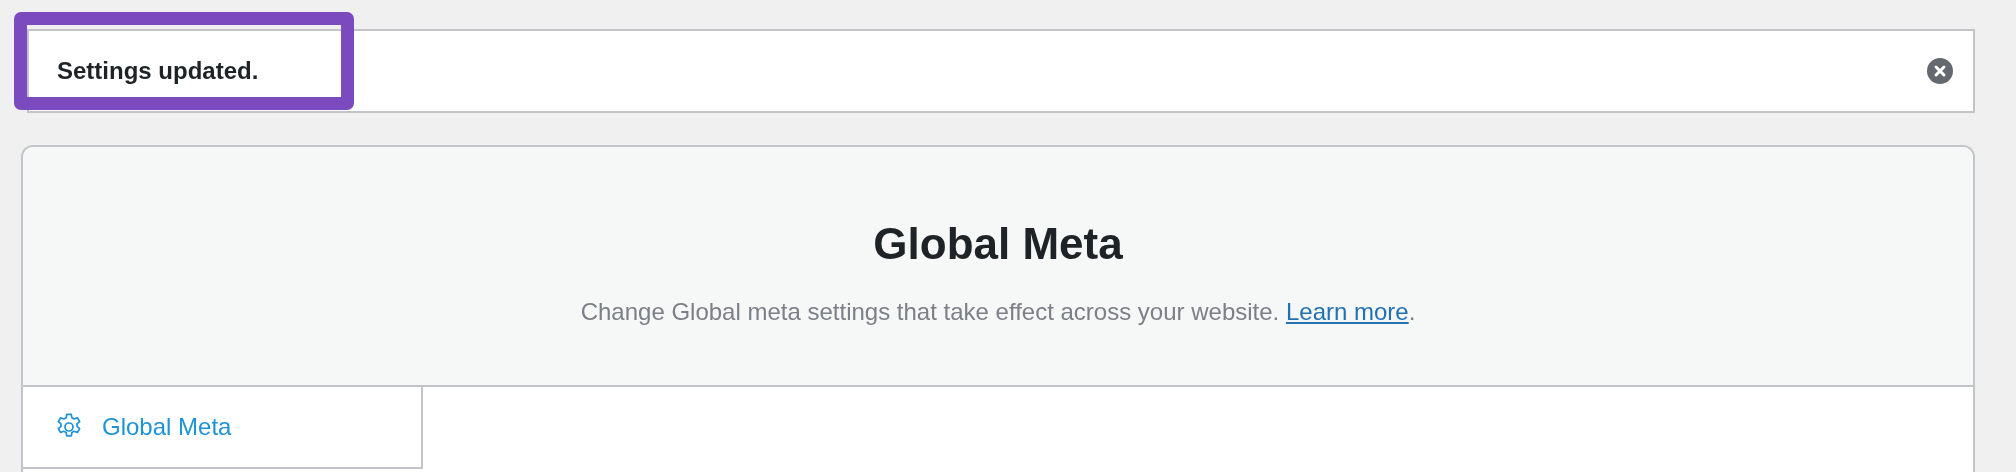 This screenshot has height=472, width=2016. I want to click on close-button, so click(1940, 71).